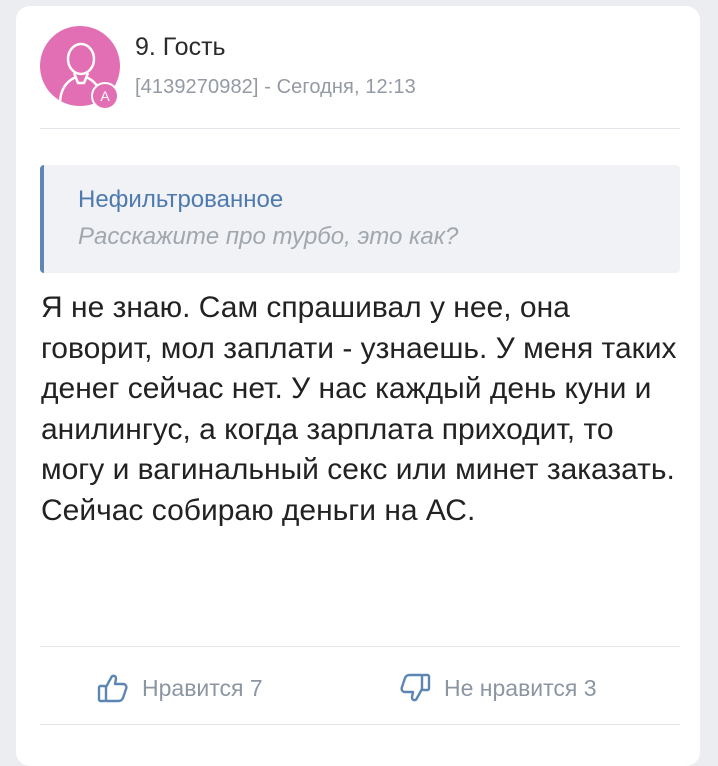 Image resolution: width=718 pixels, height=766 pixels. I want to click on like-label: Нравится 7, so click(202, 687).